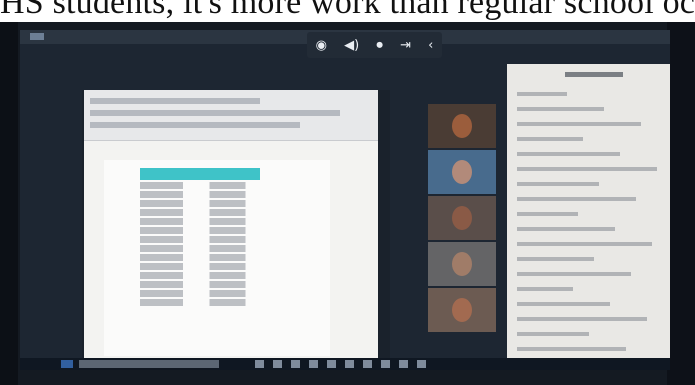 This screenshot has height=385, width=695. I want to click on chat-title, so click(594, 74).